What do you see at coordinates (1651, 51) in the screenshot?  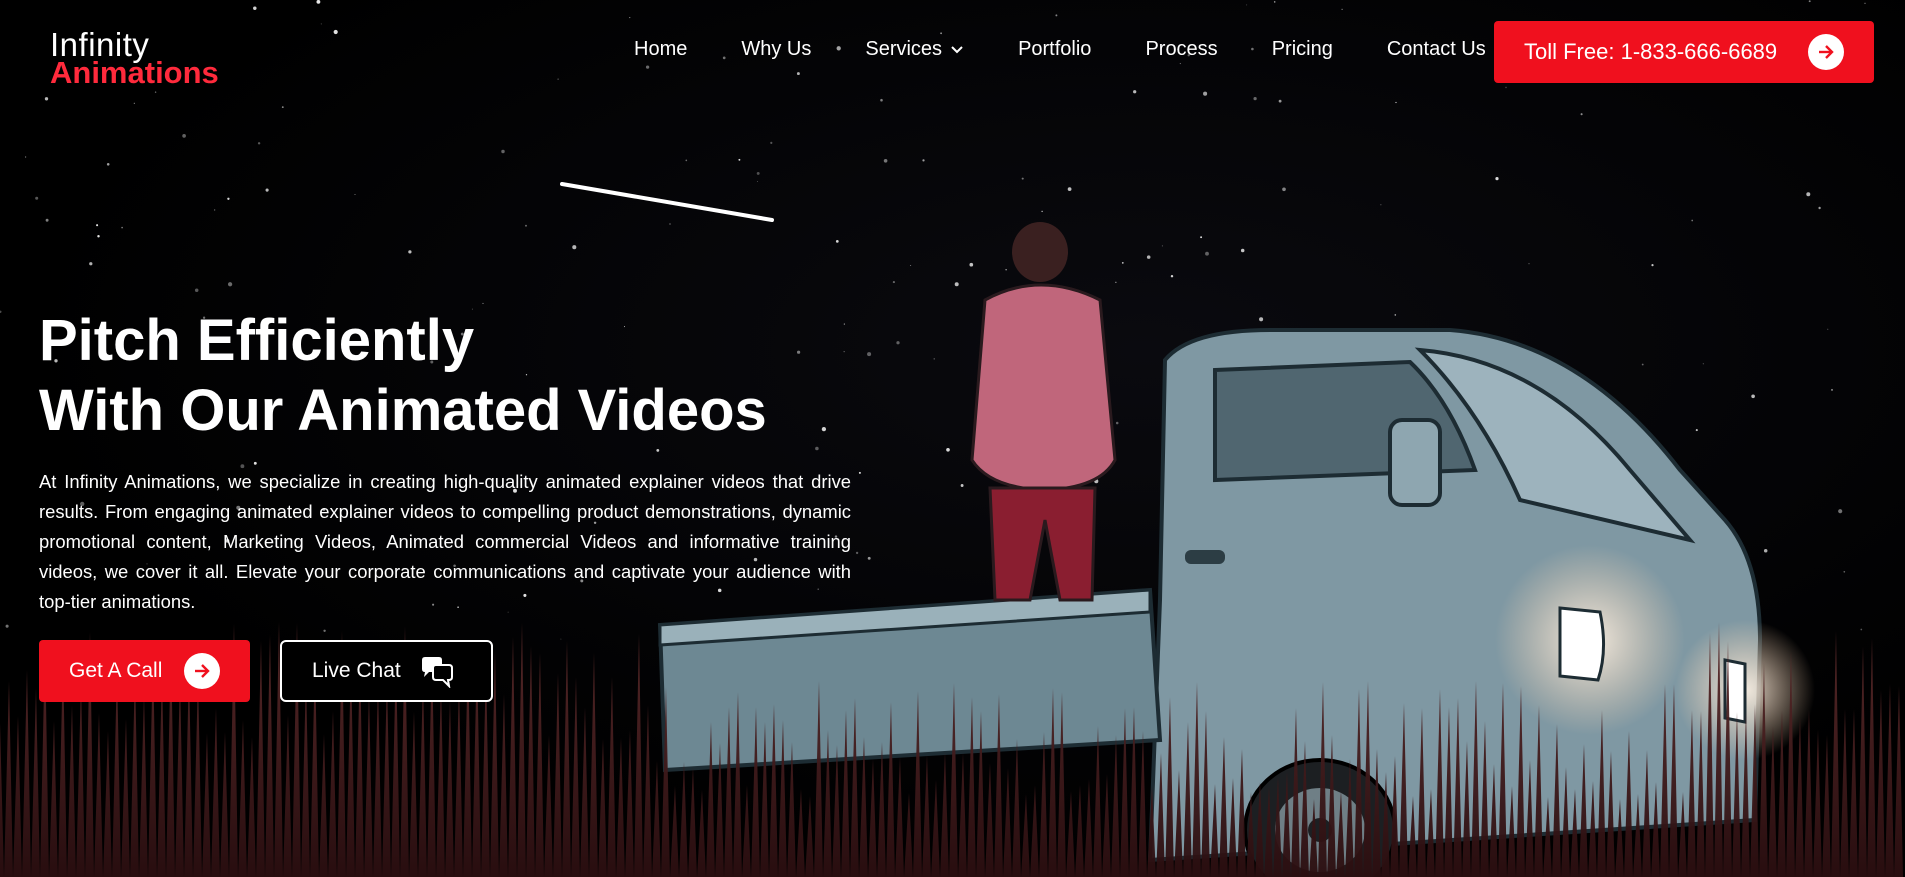 I see `toll-free-label: Toll Free: 1-833-666-6689` at bounding box center [1651, 51].